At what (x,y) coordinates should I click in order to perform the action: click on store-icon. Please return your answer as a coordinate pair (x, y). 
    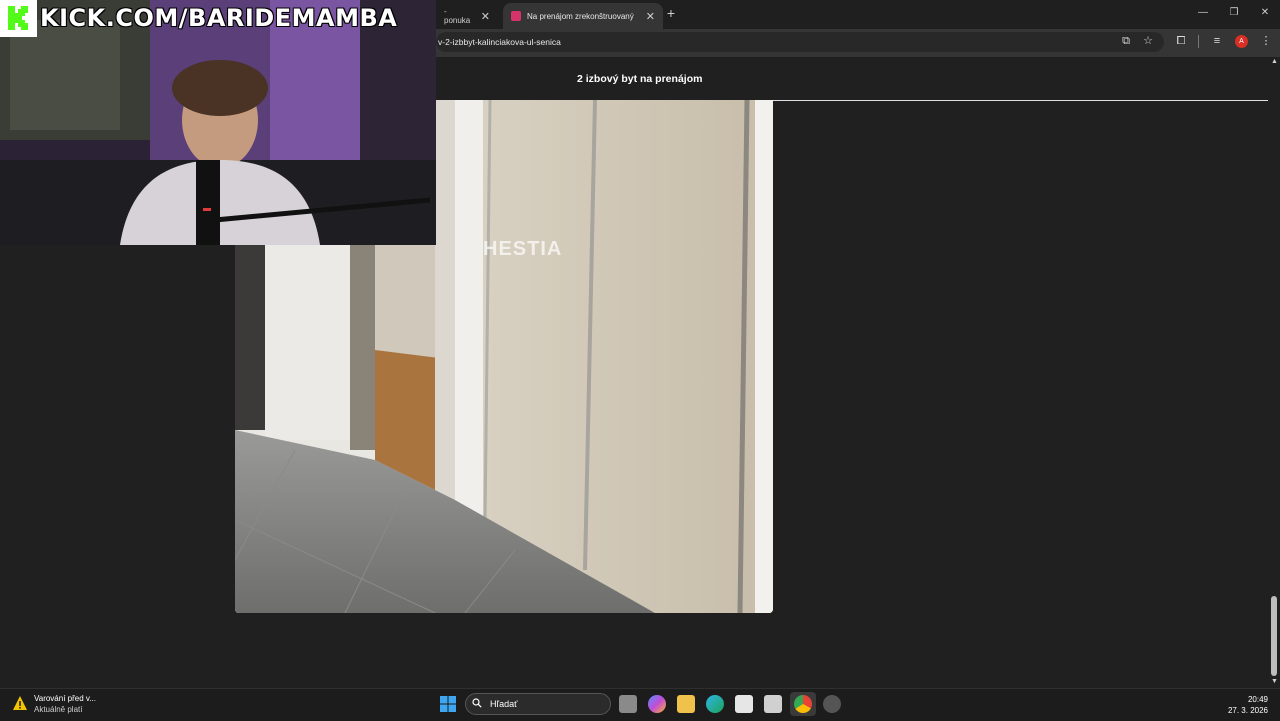
    Looking at the image, I should click on (744, 704).